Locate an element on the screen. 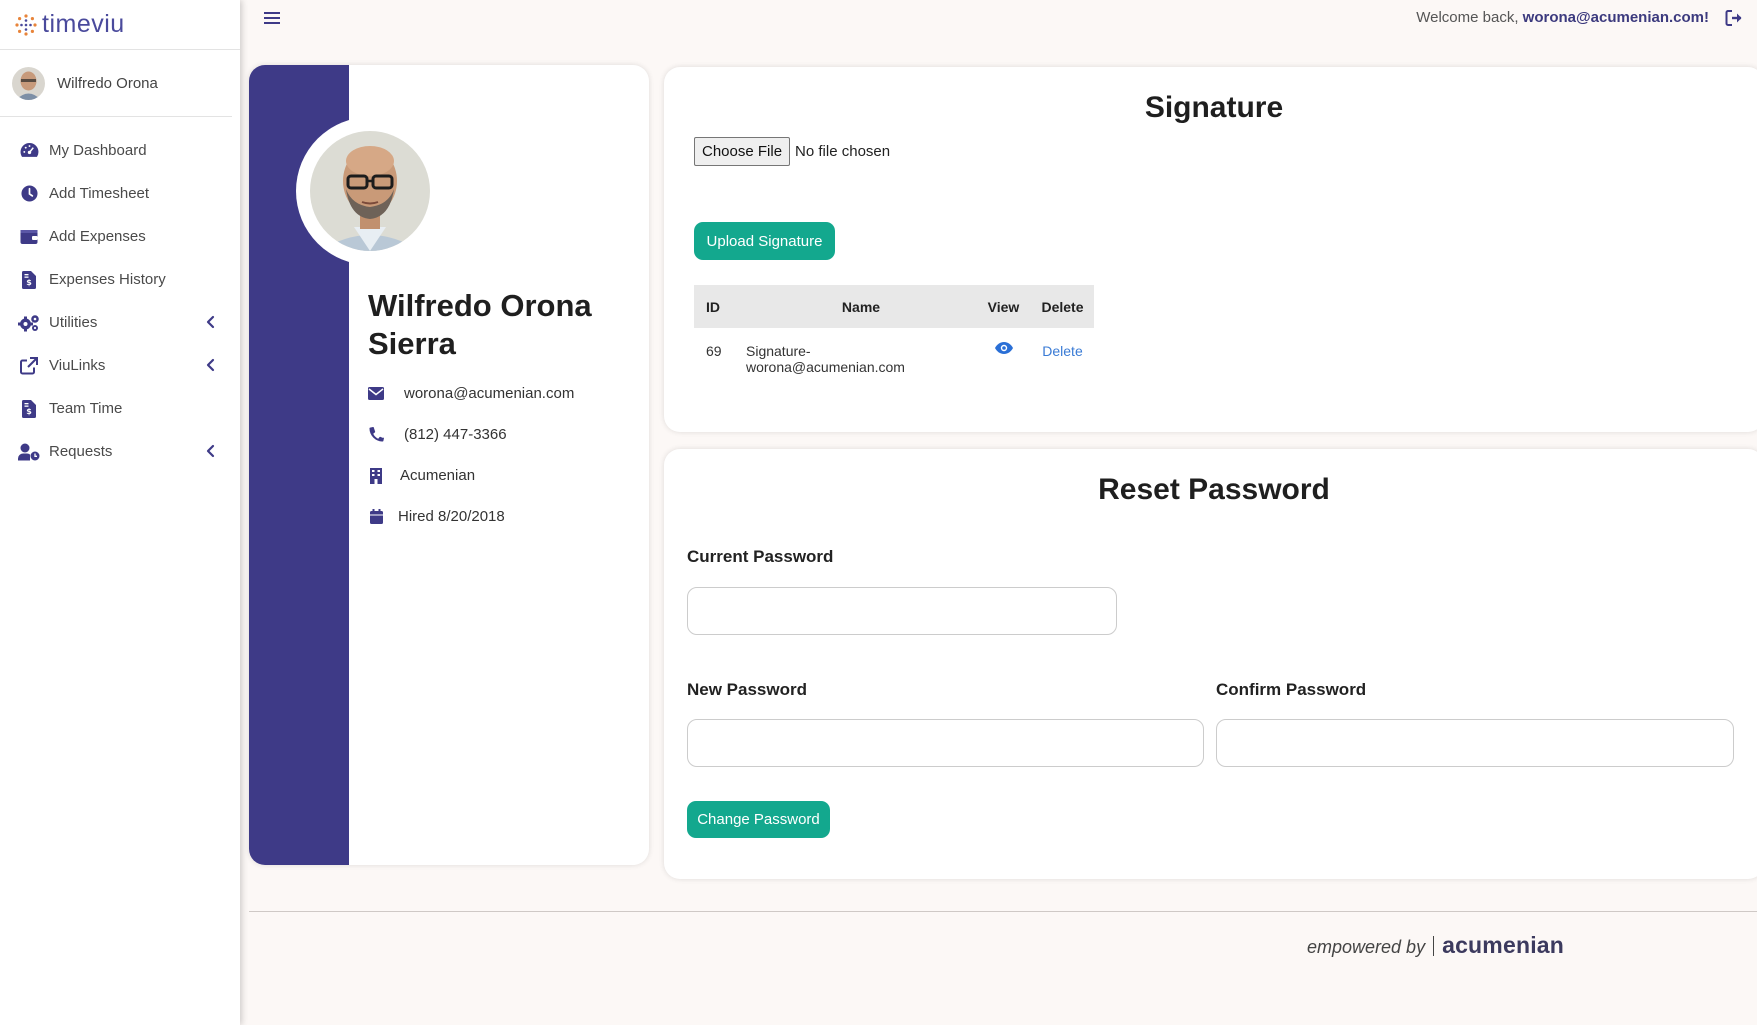 This screenshot has width=1757, height=1025. profile-phone-row: (812) 447-3366 is located at coordinates (437, 434).